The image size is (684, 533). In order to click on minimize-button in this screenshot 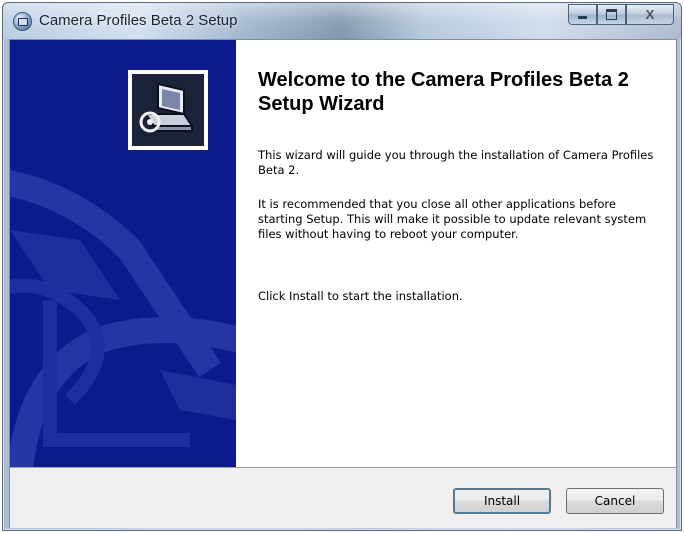, I will do `click(582, 14)`.